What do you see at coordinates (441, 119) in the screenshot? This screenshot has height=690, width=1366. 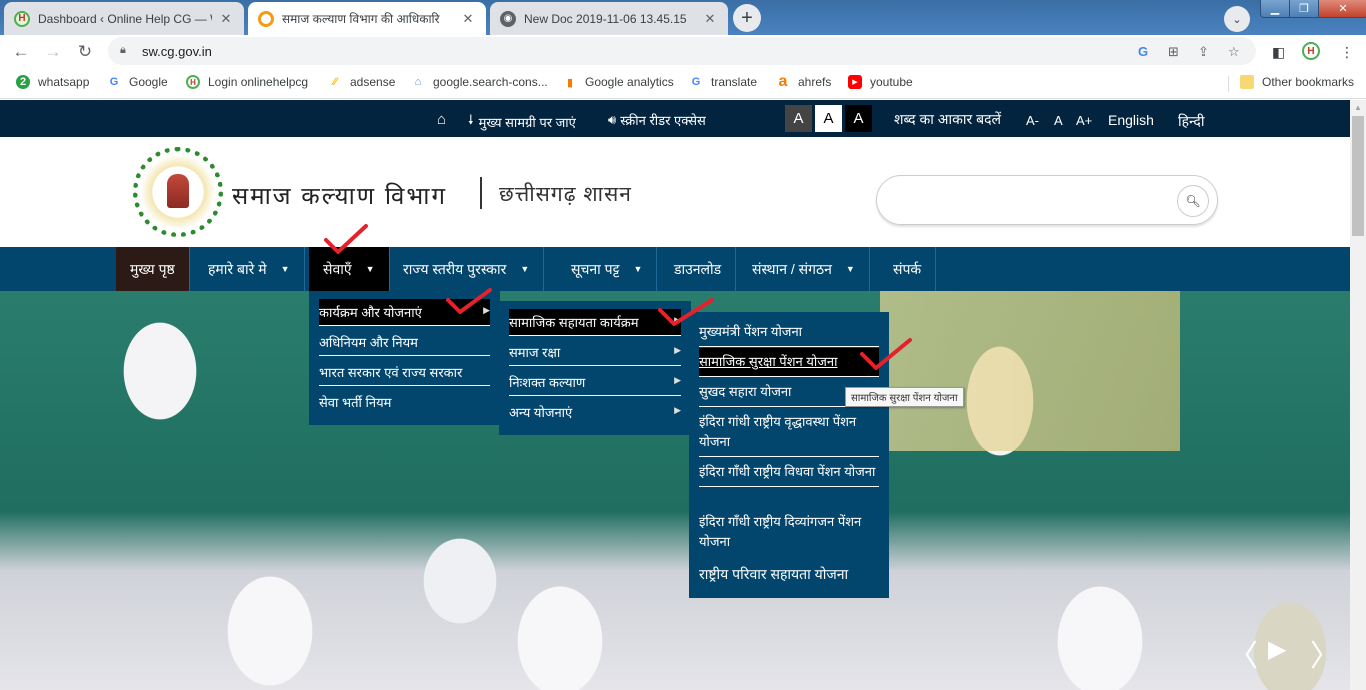 I see `home-icon: ⌂` at bounding box center [441, 119].